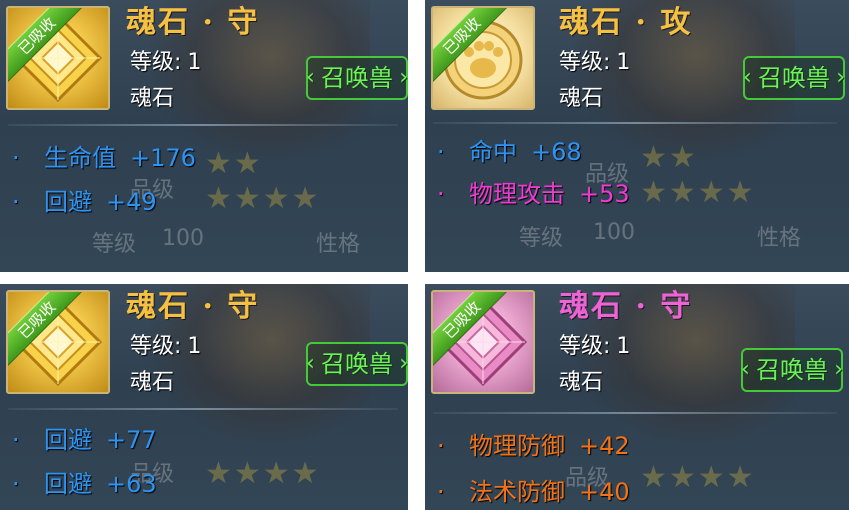 The image size is (849, 510). I want to click on stat-line: · 回避 +63, so click(84, 481).